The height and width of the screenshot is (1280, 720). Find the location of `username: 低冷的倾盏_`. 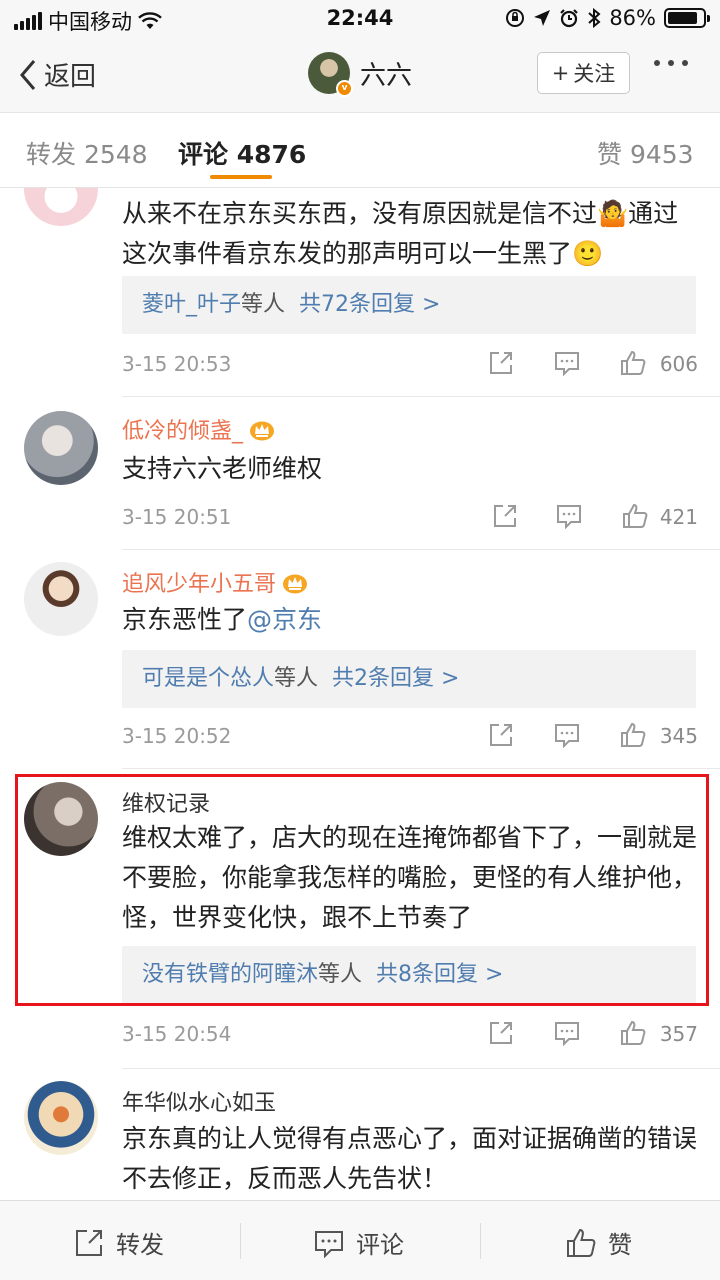

username: 低冷的倾盏_ is located at coordinates (198, 429).